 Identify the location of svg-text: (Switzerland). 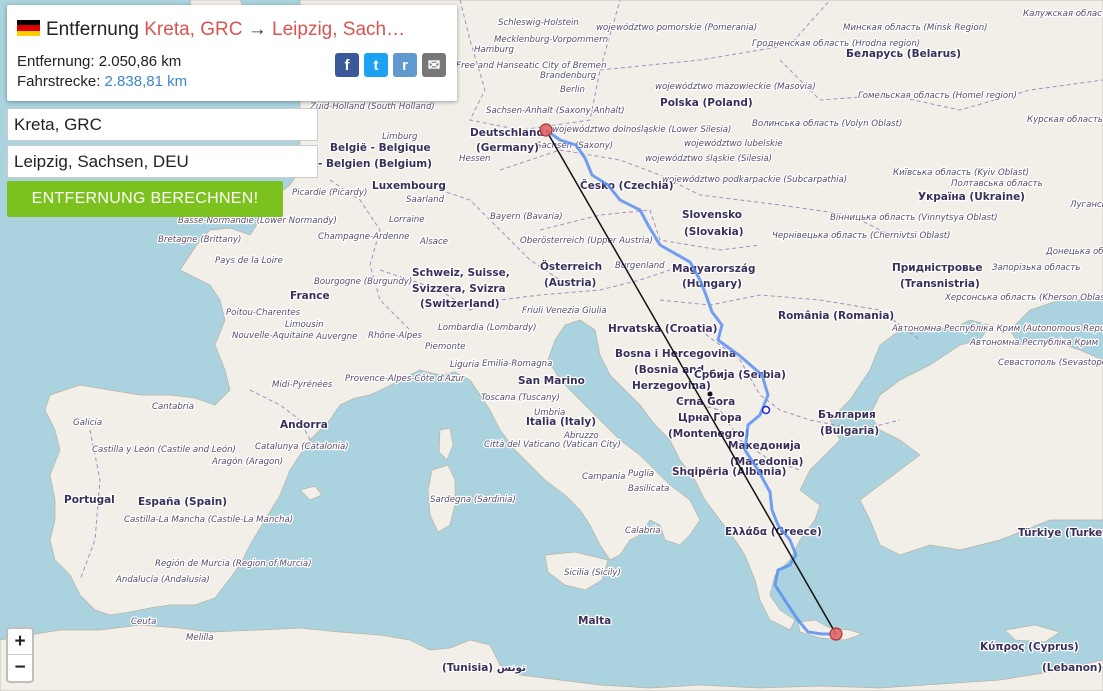
(460, 304).